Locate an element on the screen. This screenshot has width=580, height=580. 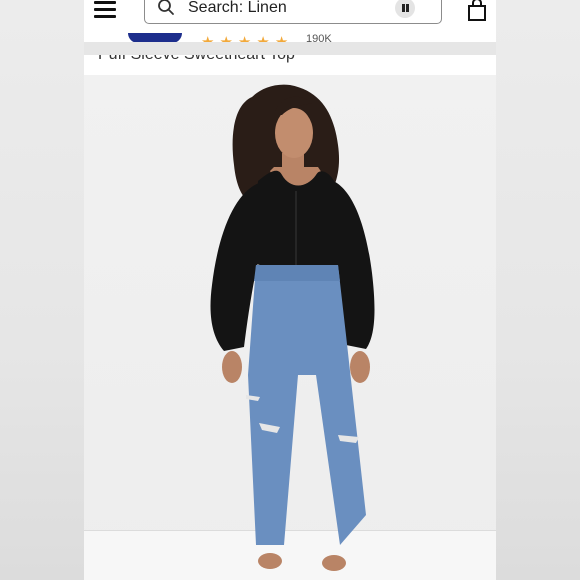
pause-icon is located at coordinates (403, 8).